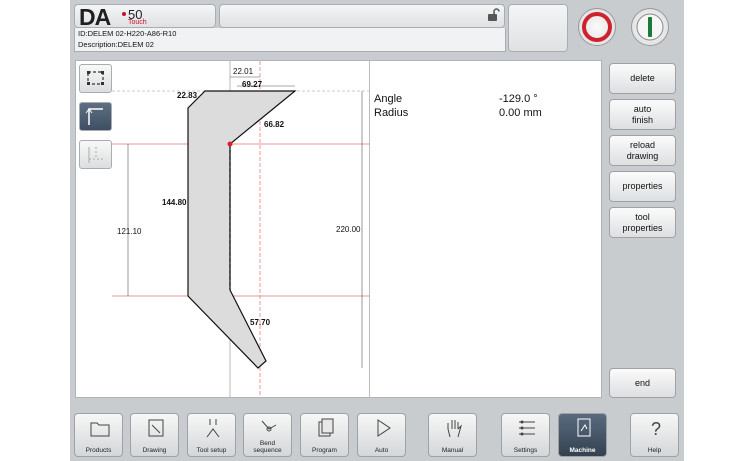 The width and height of the screenshot is (754, 461). What do you see at coordinates (243, 71) in the screenshot?
I see `dim-top-offset: 22.01` at bounding box center [243, 71].